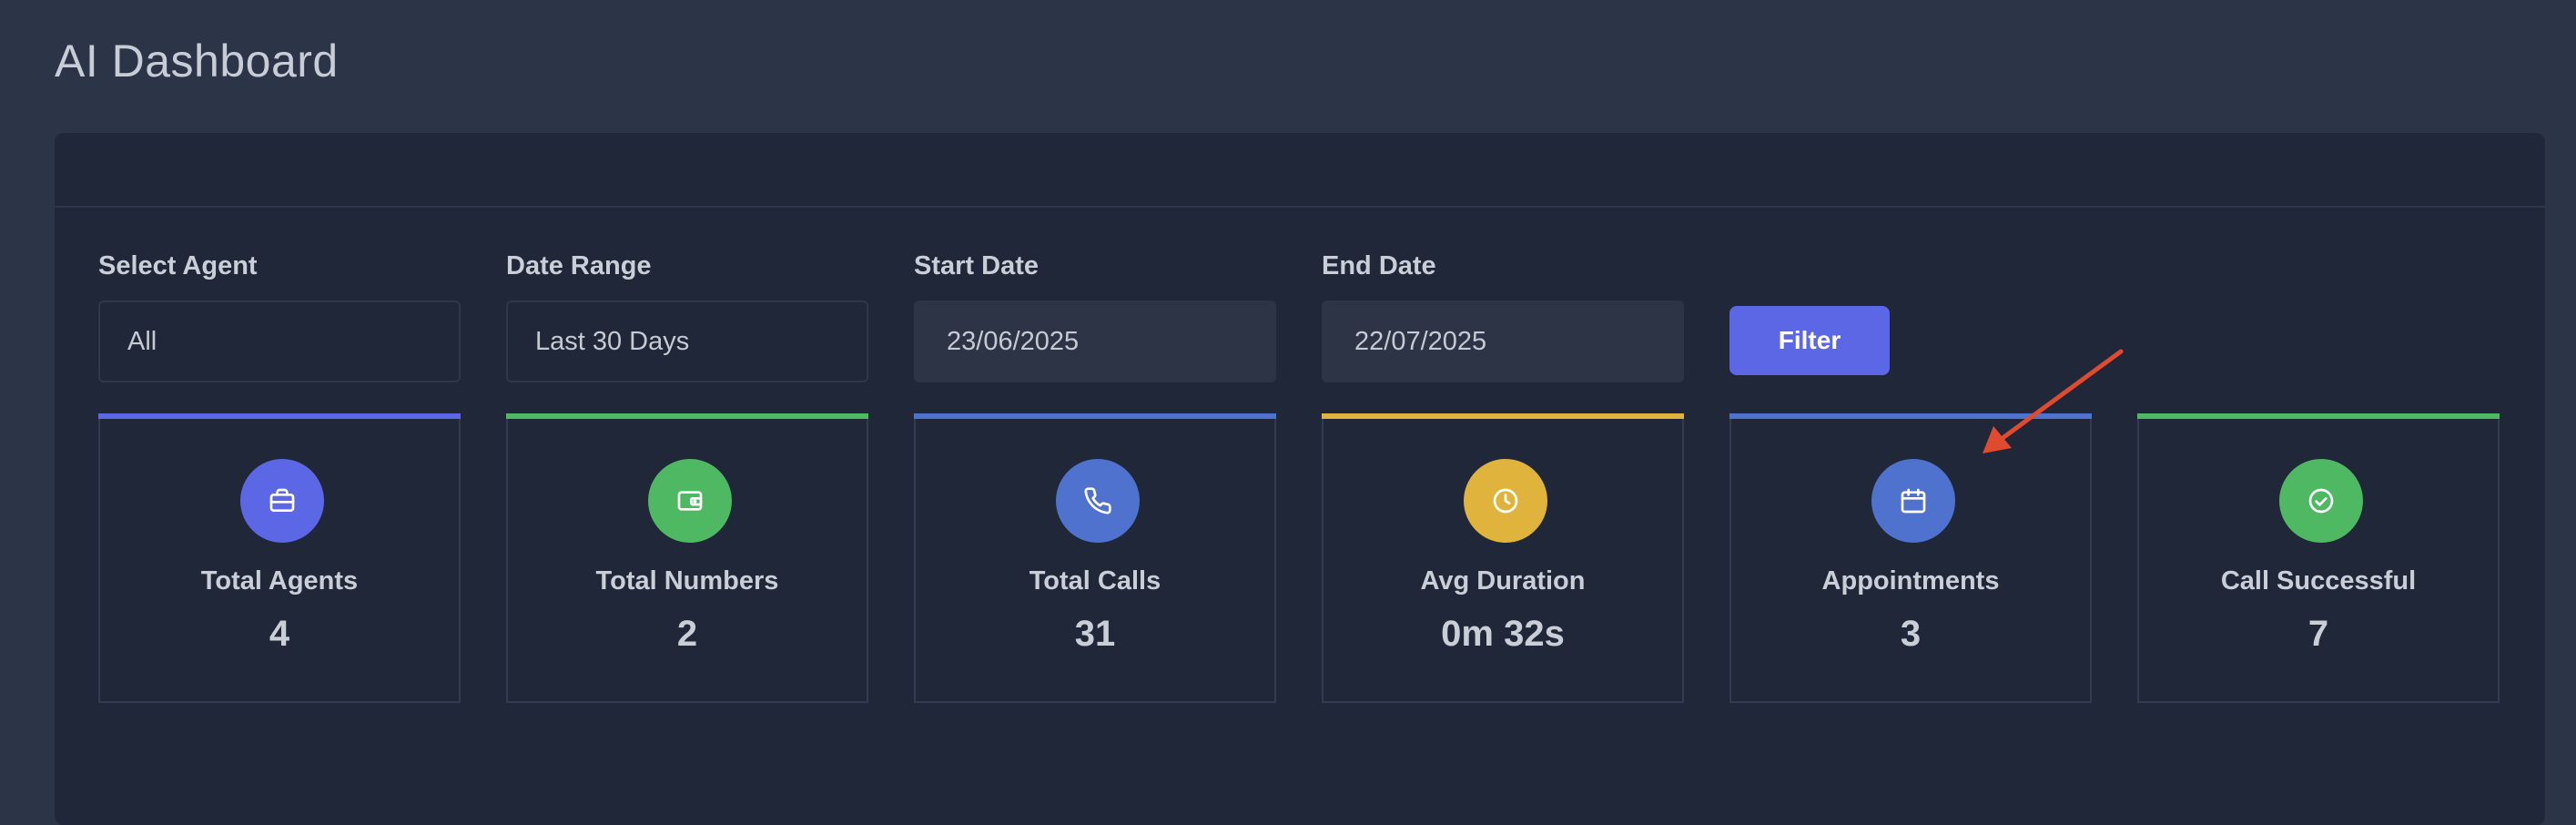 The height and width of the screenshot is (825, 2576). Describe the element at coordinates (2318, 558) in the screenshot. I see `stat-card-call-successful: Call Successful 7` at that location.